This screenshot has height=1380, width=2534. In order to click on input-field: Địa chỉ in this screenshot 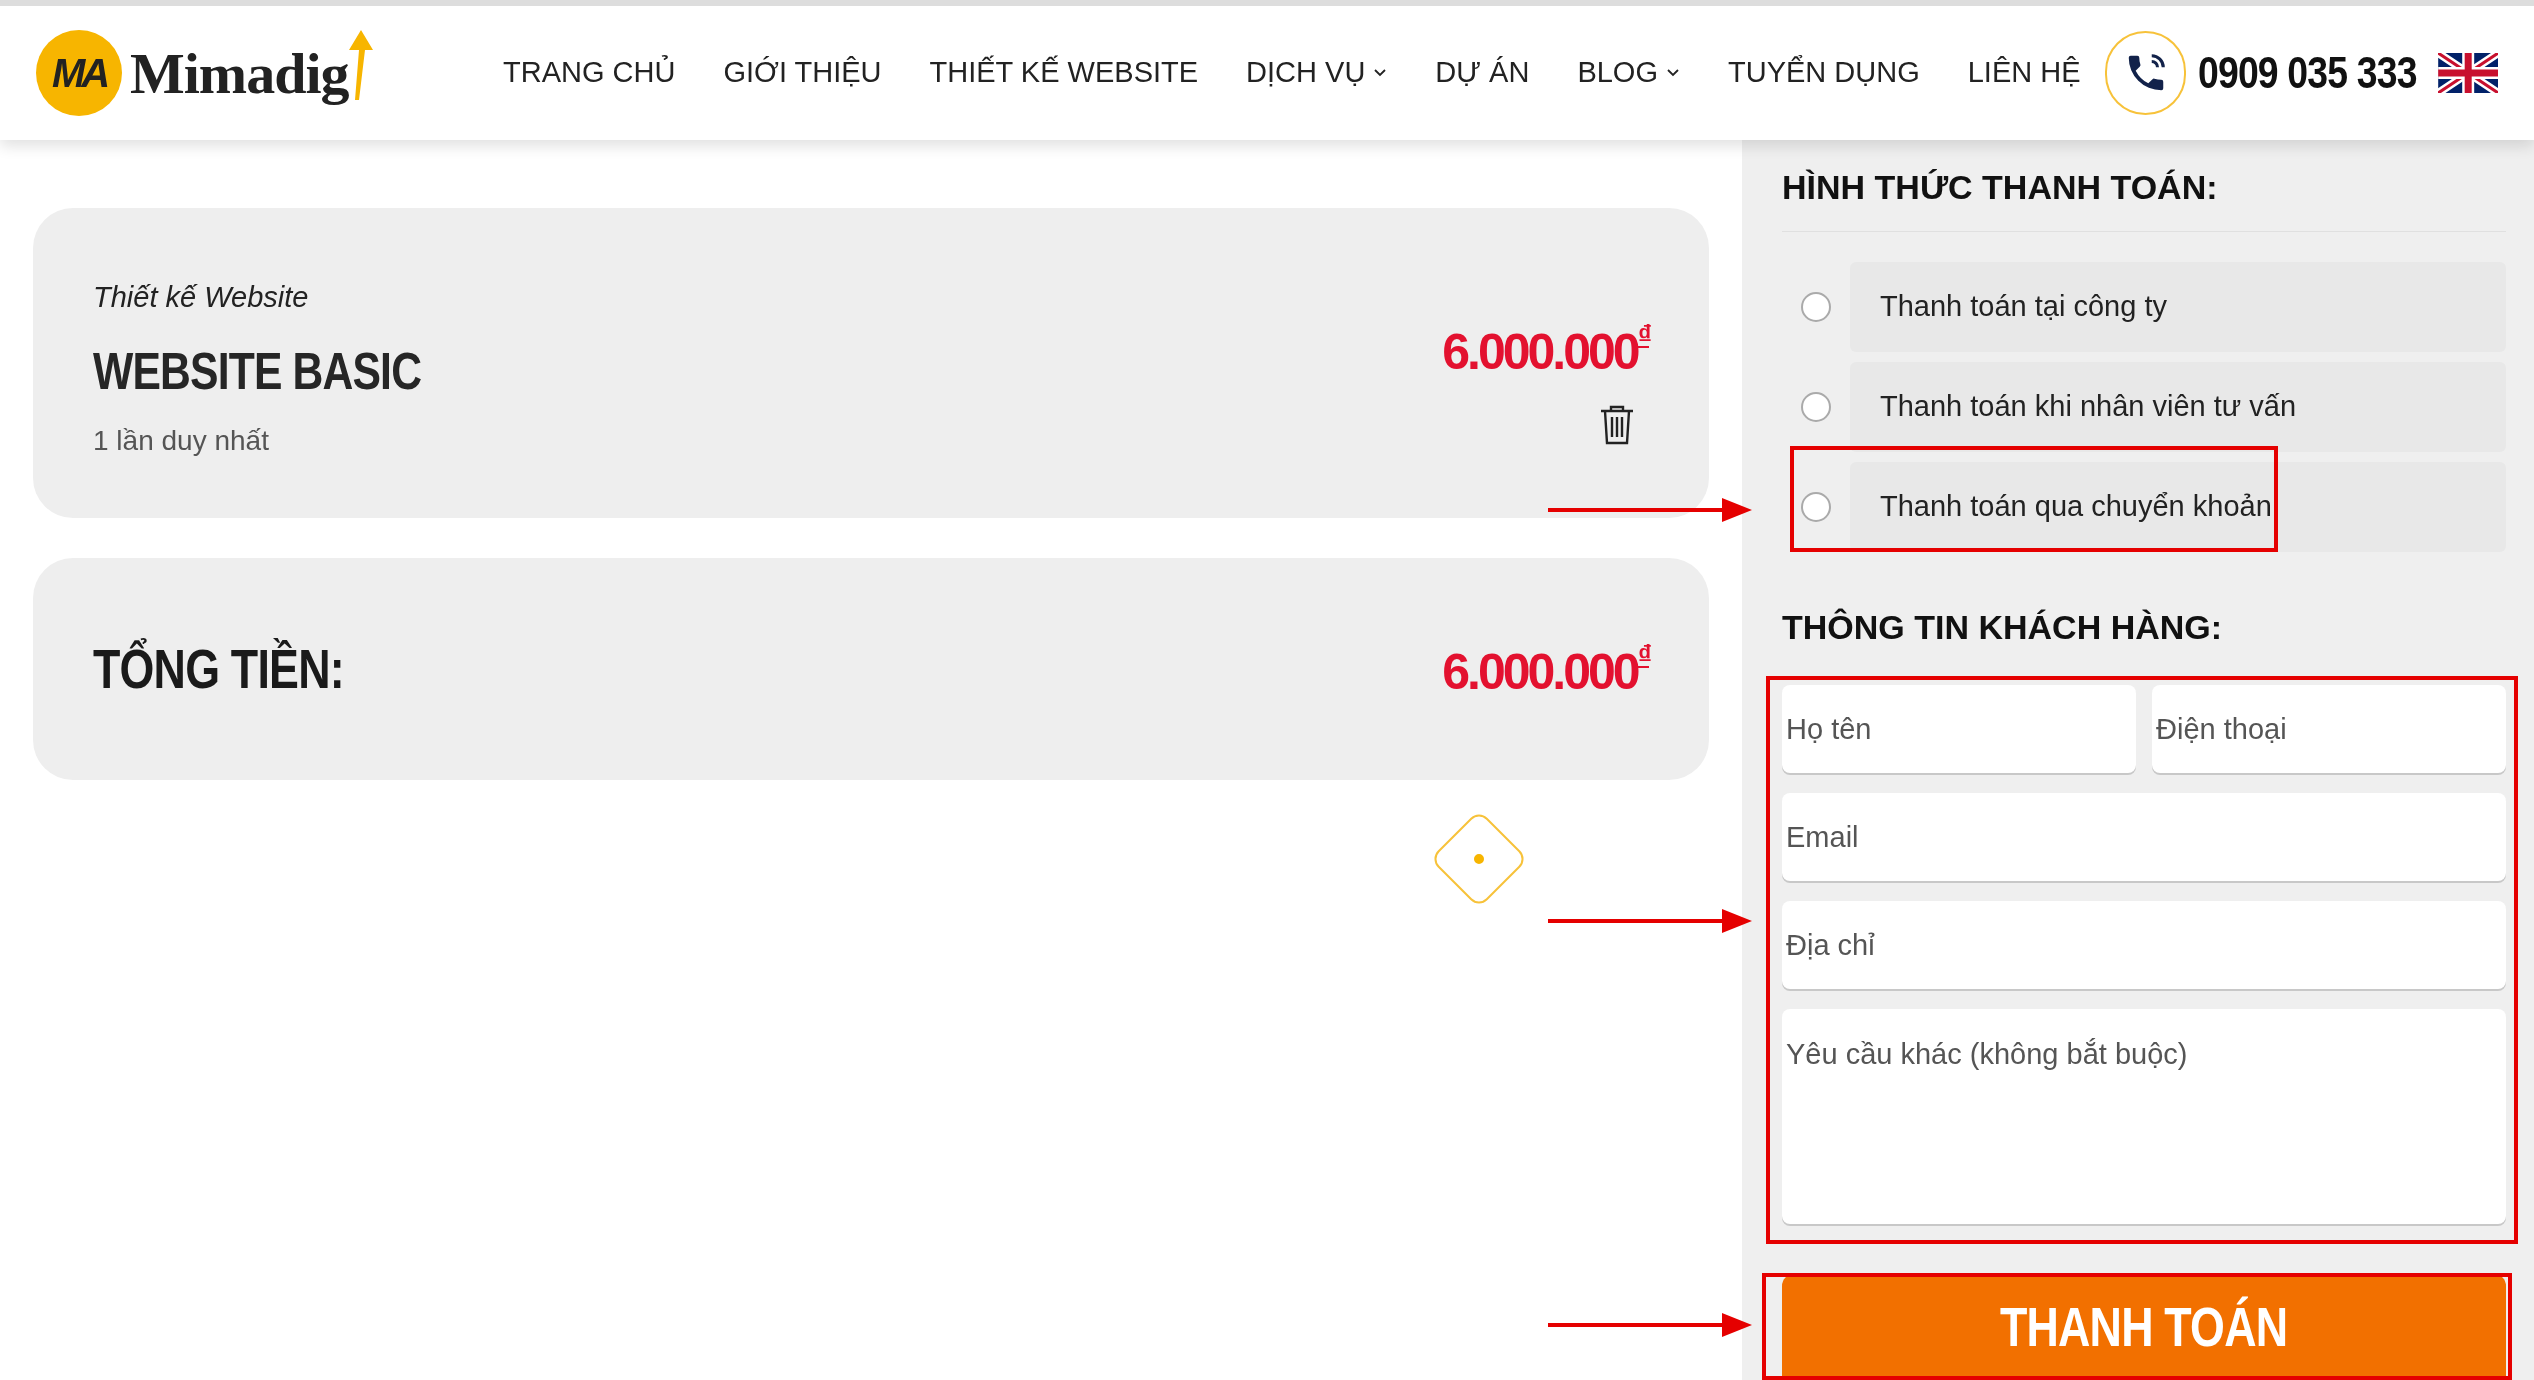, I will do `click(2144, 945)`.